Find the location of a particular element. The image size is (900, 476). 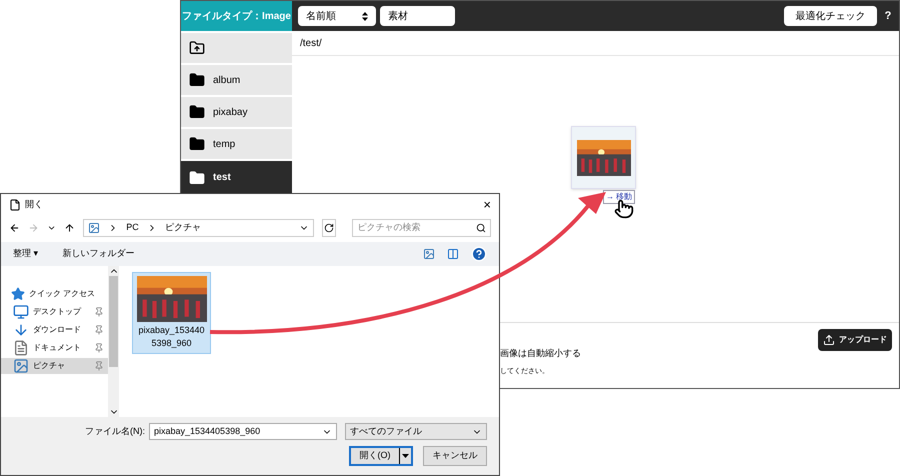

sort-select: 名前順 is located at coordinates (337, 16).